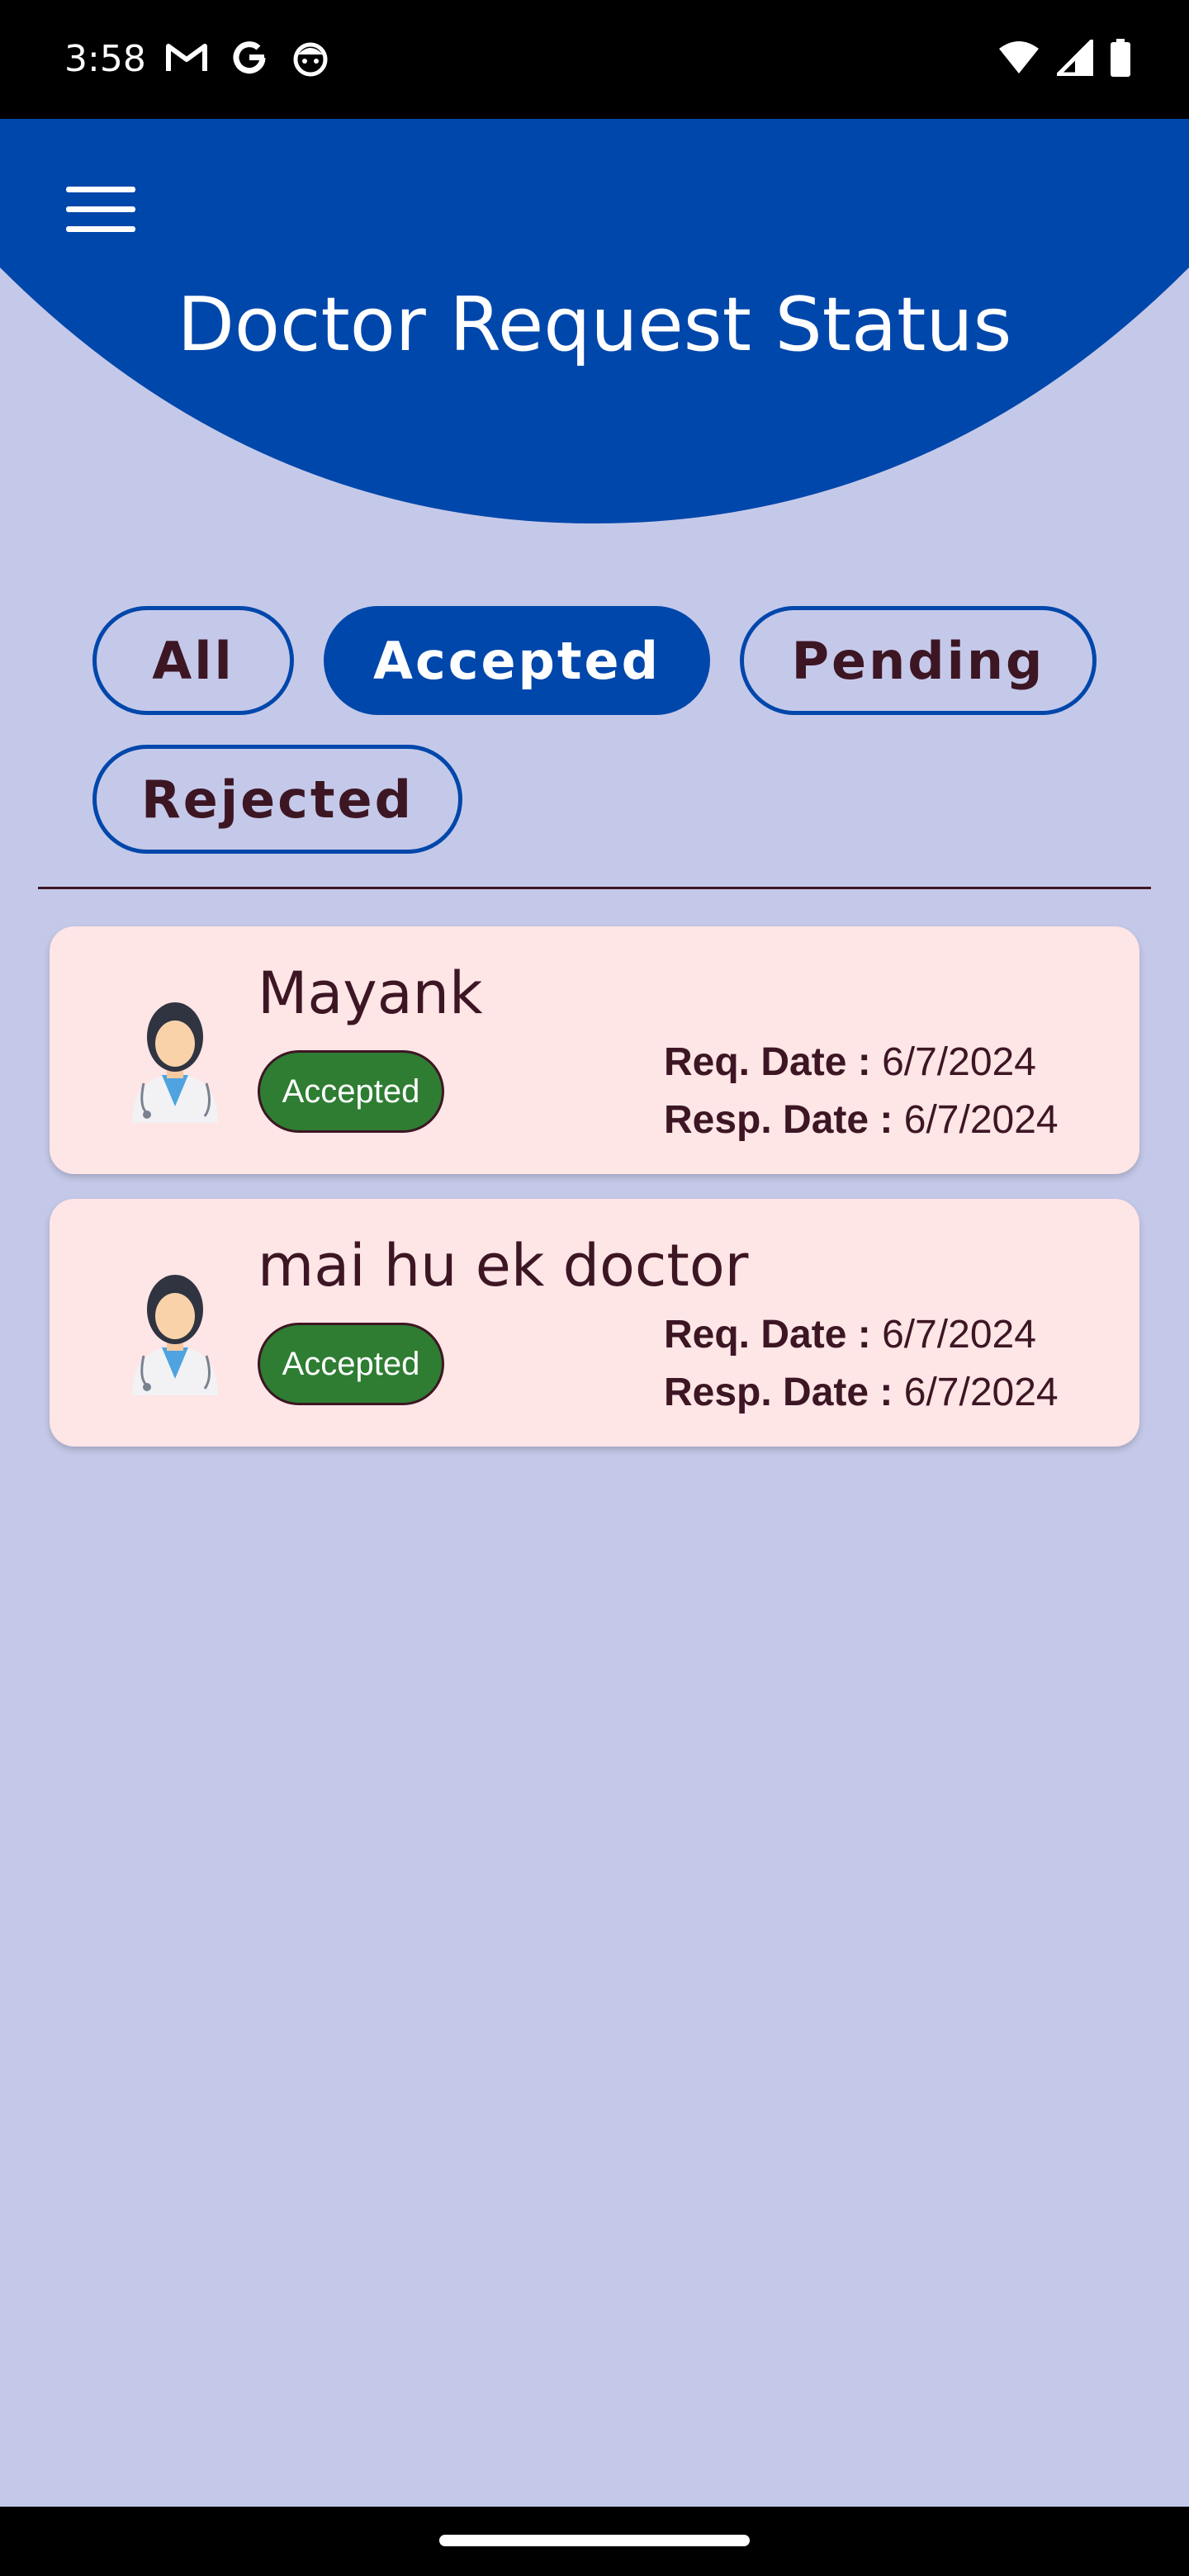 The height and width of the screenshot is (2576, 1189). Describe the element at coordinates (1018, 59) in the screenshot. I see `wifi-icon` at that location.